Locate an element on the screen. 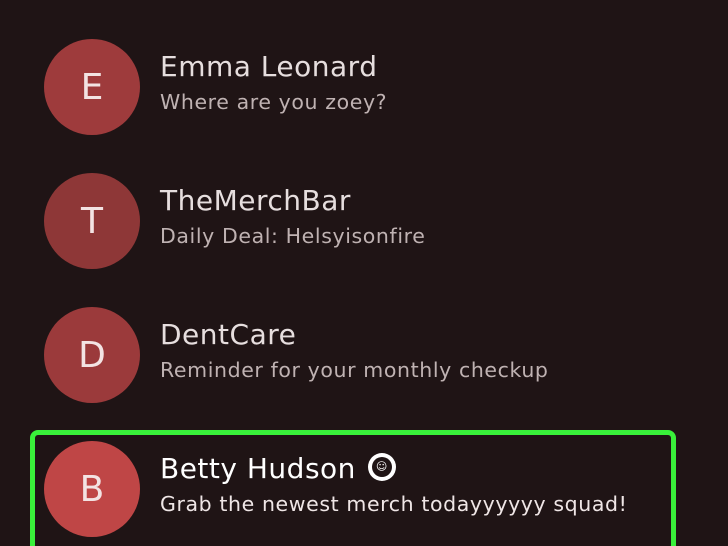  contact-name-row: Betty Hudson ☺ is located at coordinates (278, 468).